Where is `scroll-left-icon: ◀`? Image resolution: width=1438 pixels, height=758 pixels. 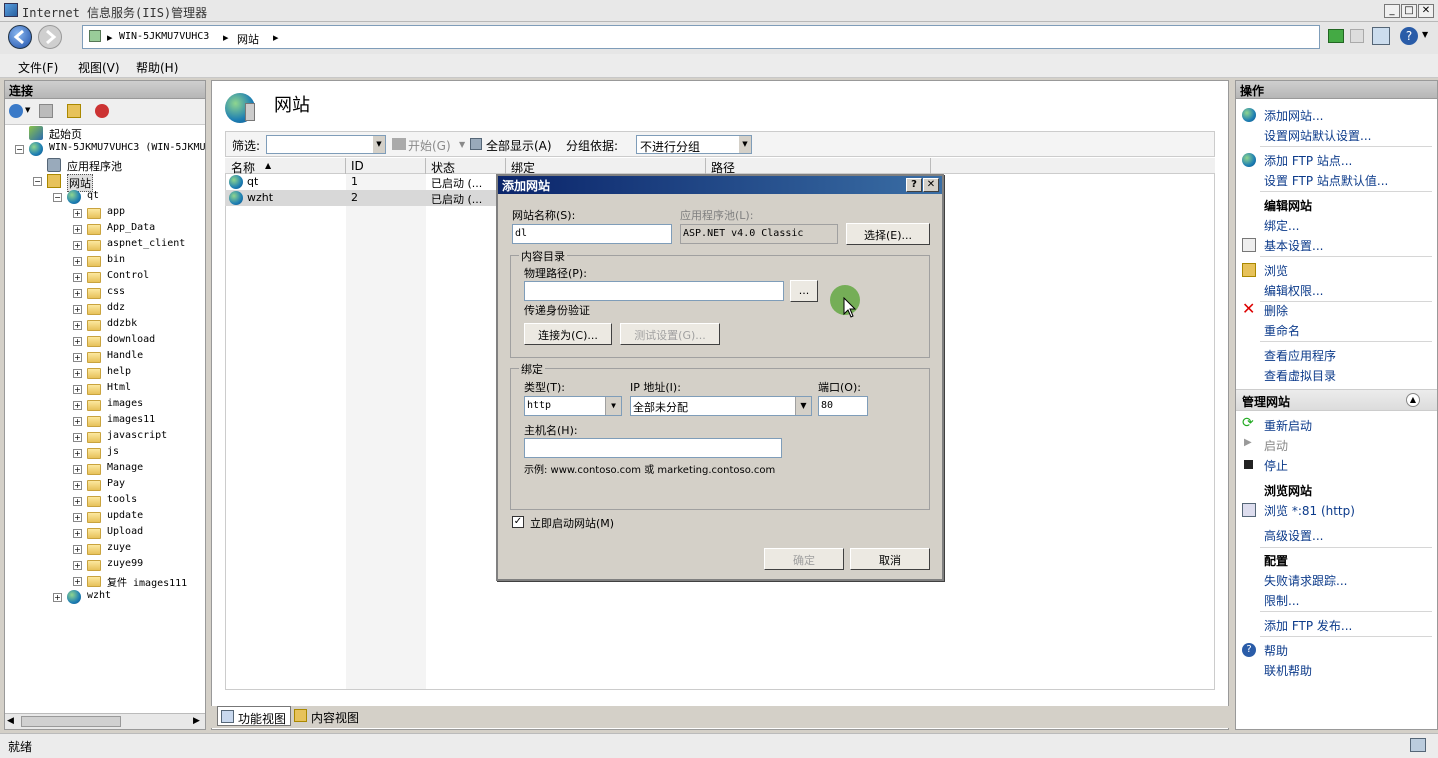
scroll-left-icon: ◀ is located at coordinates (10, 721).